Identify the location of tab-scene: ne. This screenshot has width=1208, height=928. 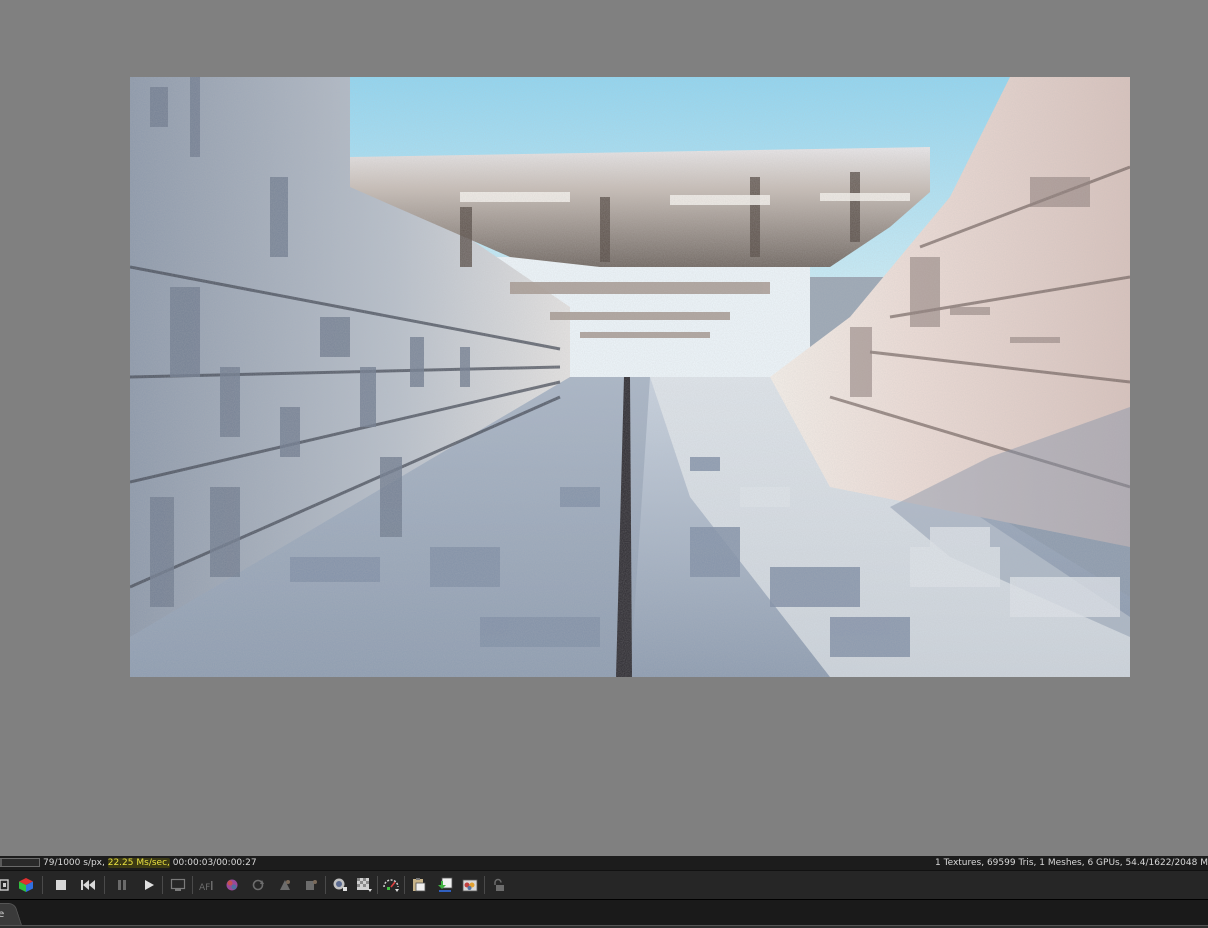
(11, 914).